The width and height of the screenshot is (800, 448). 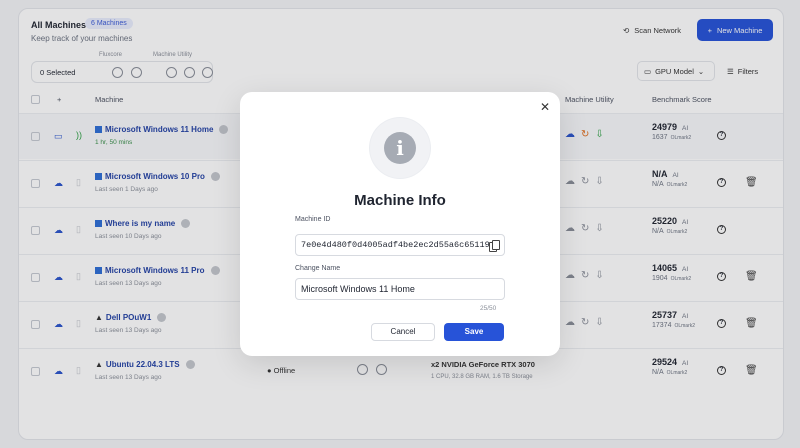 I want to click on cancel-button: Cancel, so click(x=403, y=332).